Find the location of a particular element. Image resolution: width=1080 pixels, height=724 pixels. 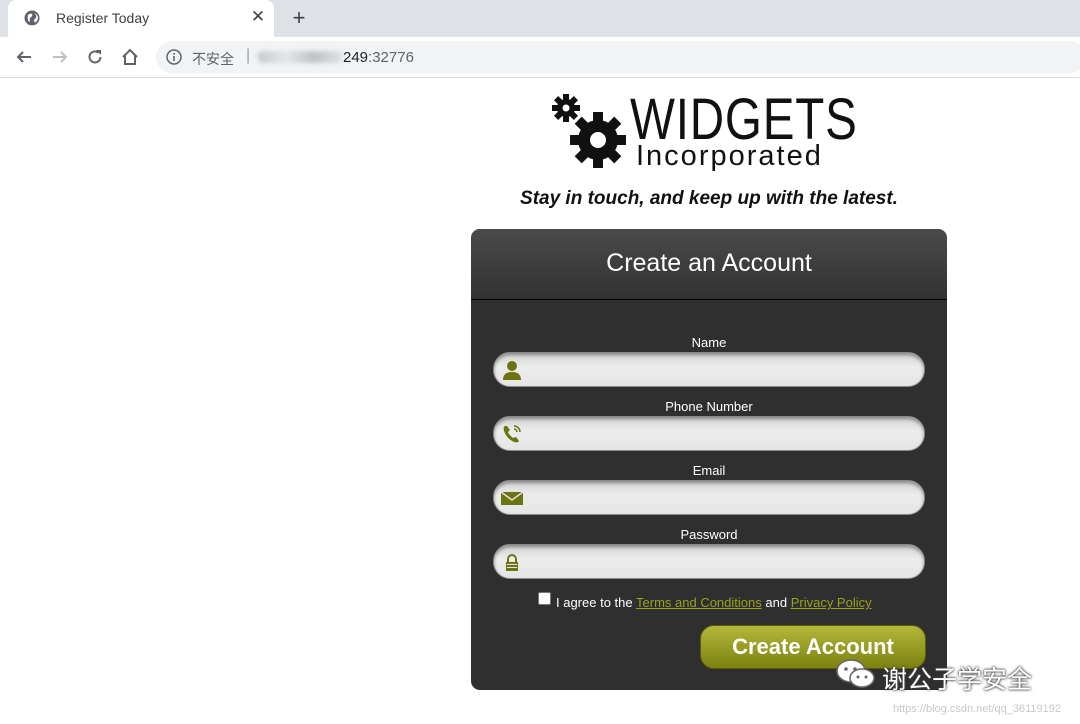

email-input is located at coordinates (722, 498).